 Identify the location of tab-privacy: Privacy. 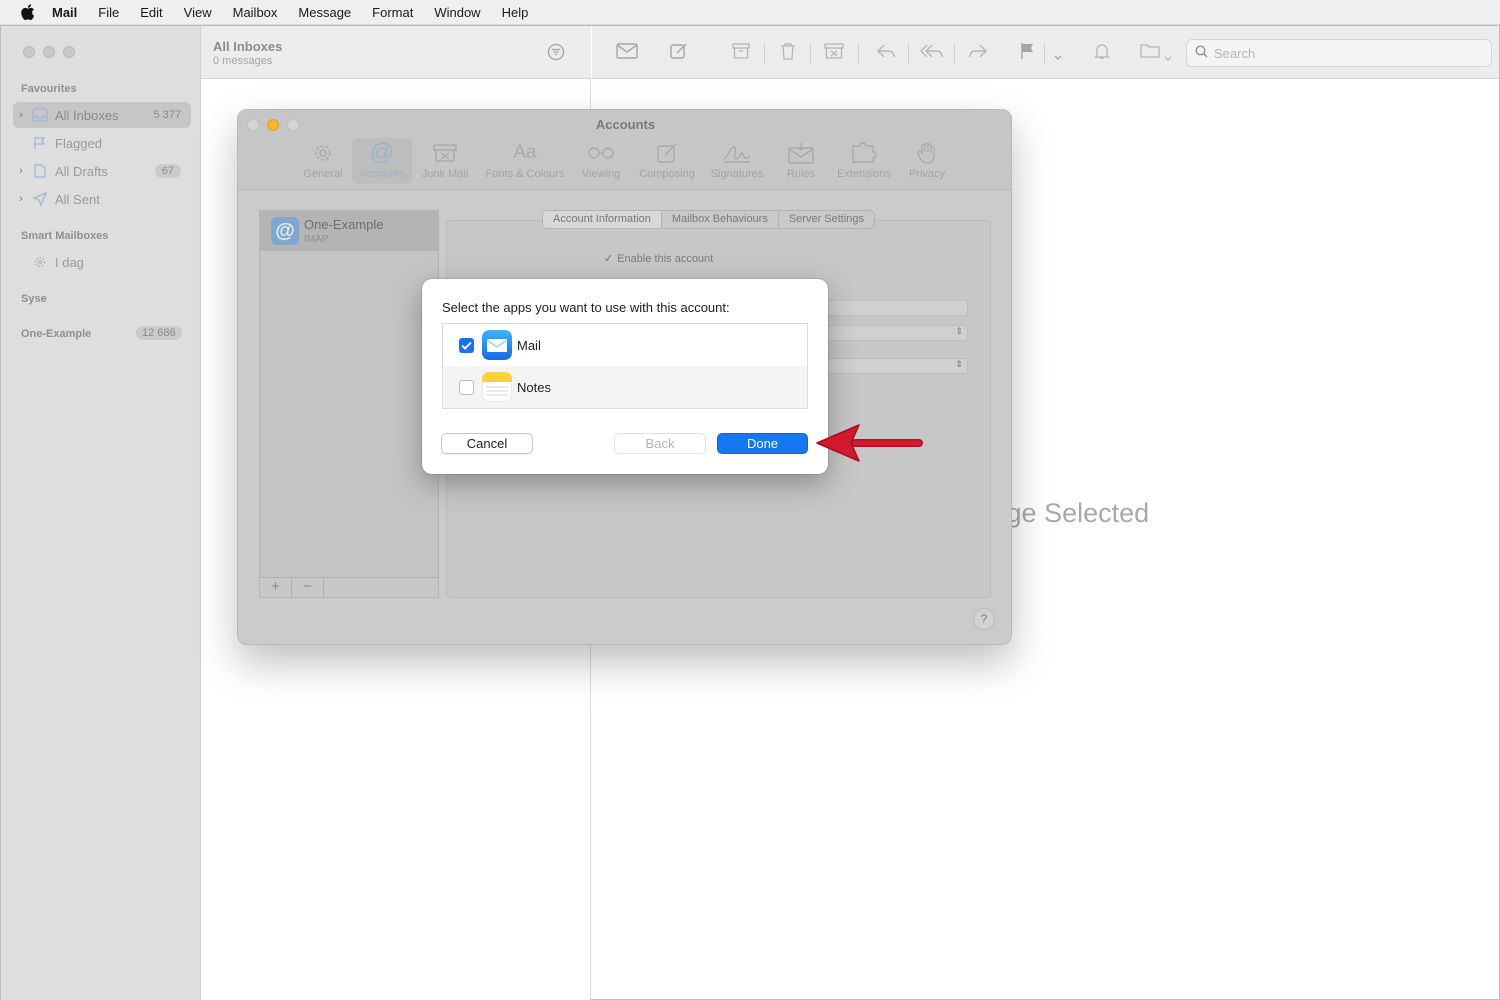
(927, 161).